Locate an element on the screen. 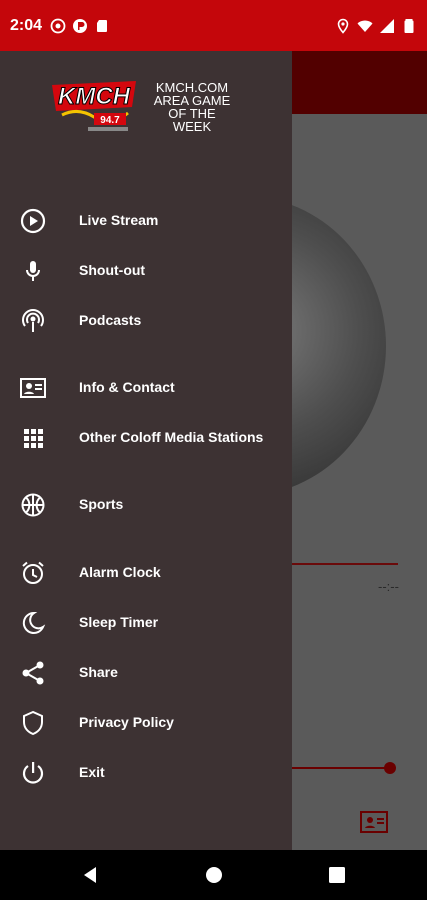  share-icon is located at coordinates (33, 673).